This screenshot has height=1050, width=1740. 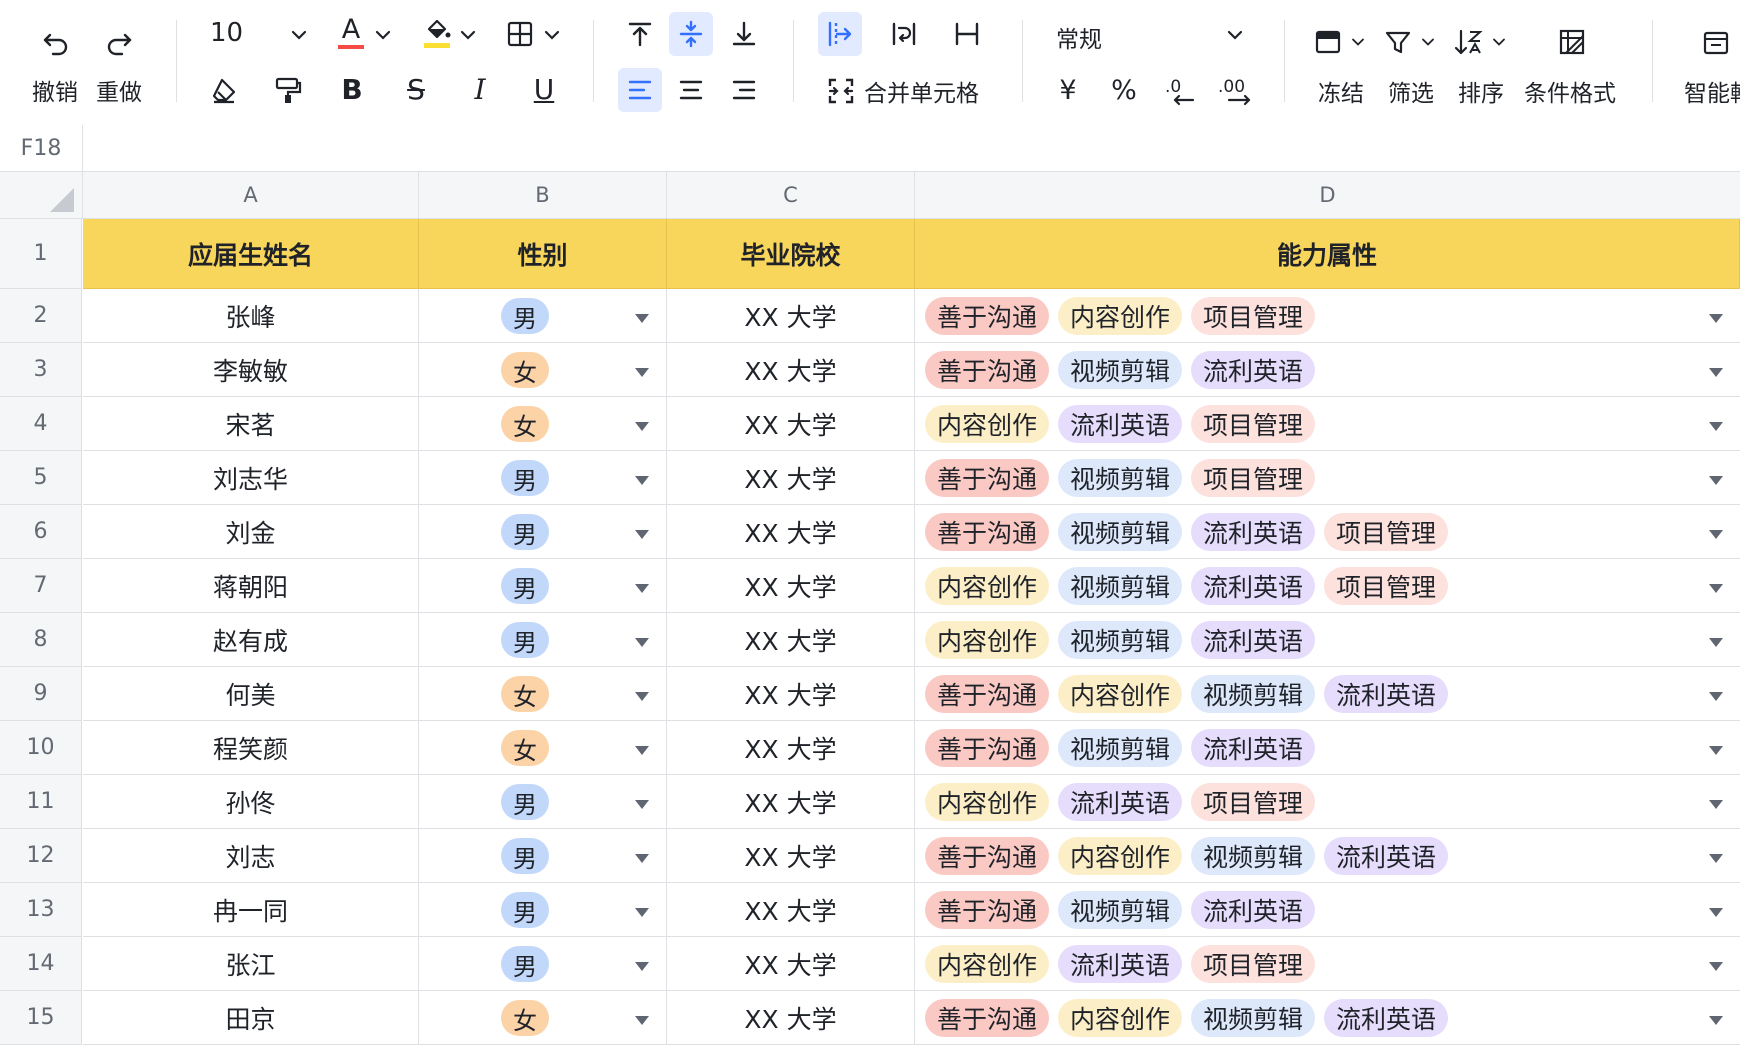 What do you see at coordinates (640, 34) in the screenshot?
I see `align-top-icon` at bounding box center [640, 34].